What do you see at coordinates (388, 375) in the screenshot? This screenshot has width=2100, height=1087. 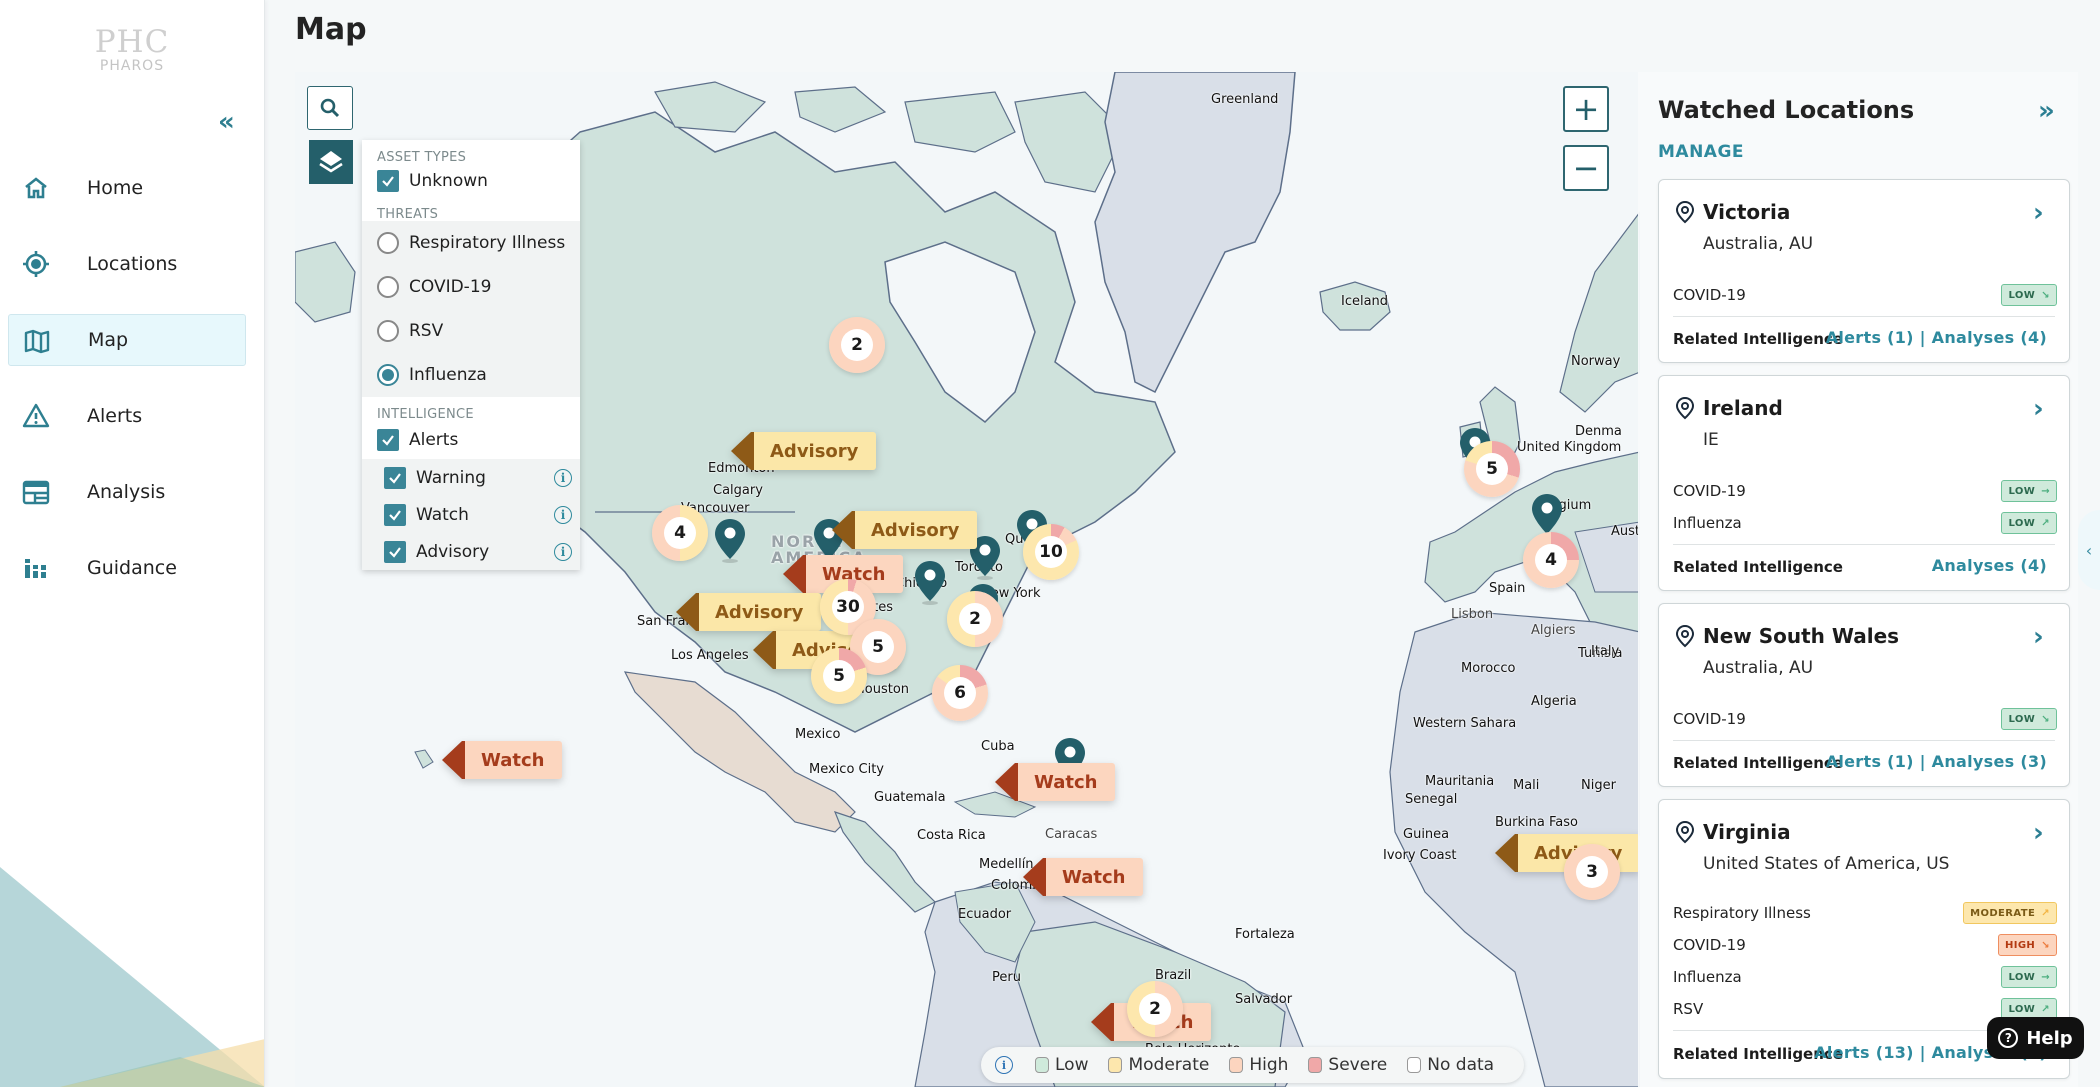 I see `radio-selected` at bounding box center [388, 375].